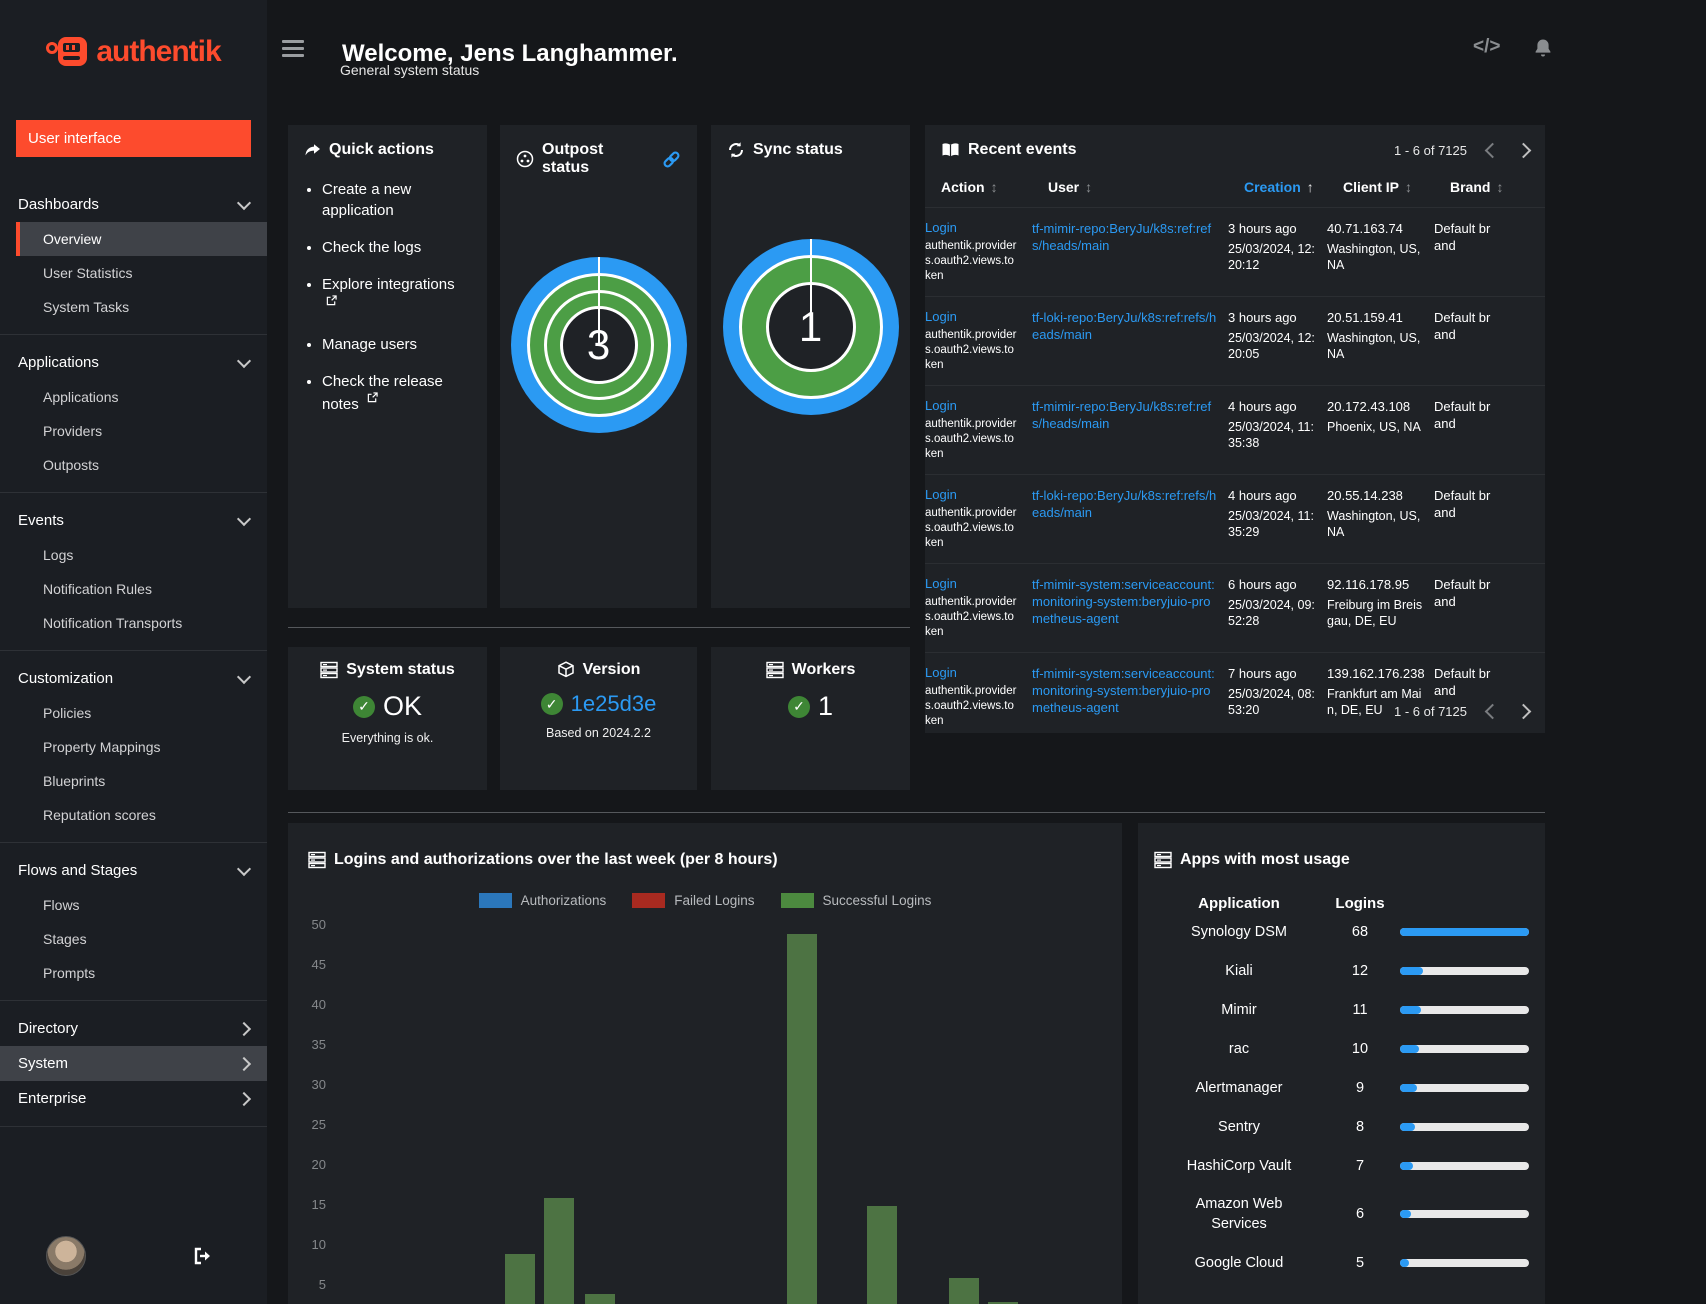 The width and height of the screenshot is (1706, 1304). What do you see at coordinates (141, 815) in the screenshot?
I see `sidebar-item-reputation-scores: Reputation scores` at bounding box center [141, 815].